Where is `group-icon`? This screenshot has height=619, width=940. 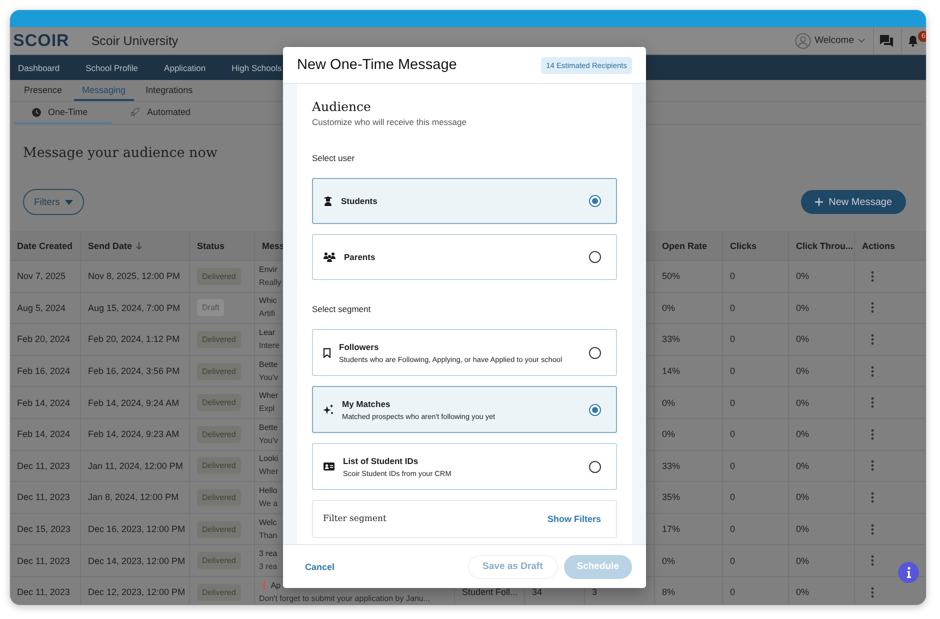
group-icon is located at coordinates (329, 257).